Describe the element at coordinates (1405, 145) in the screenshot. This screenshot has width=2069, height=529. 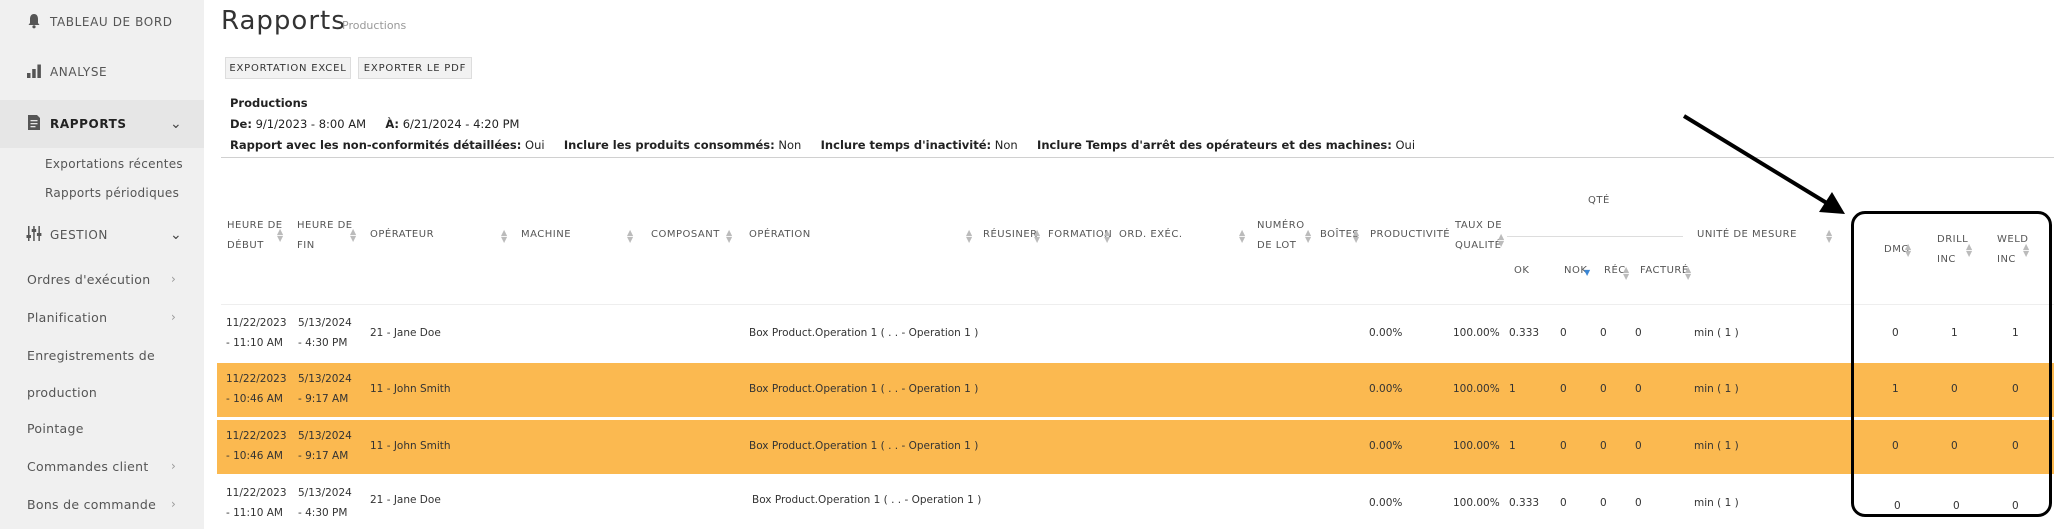
I see `option-value: Oui` at that location.